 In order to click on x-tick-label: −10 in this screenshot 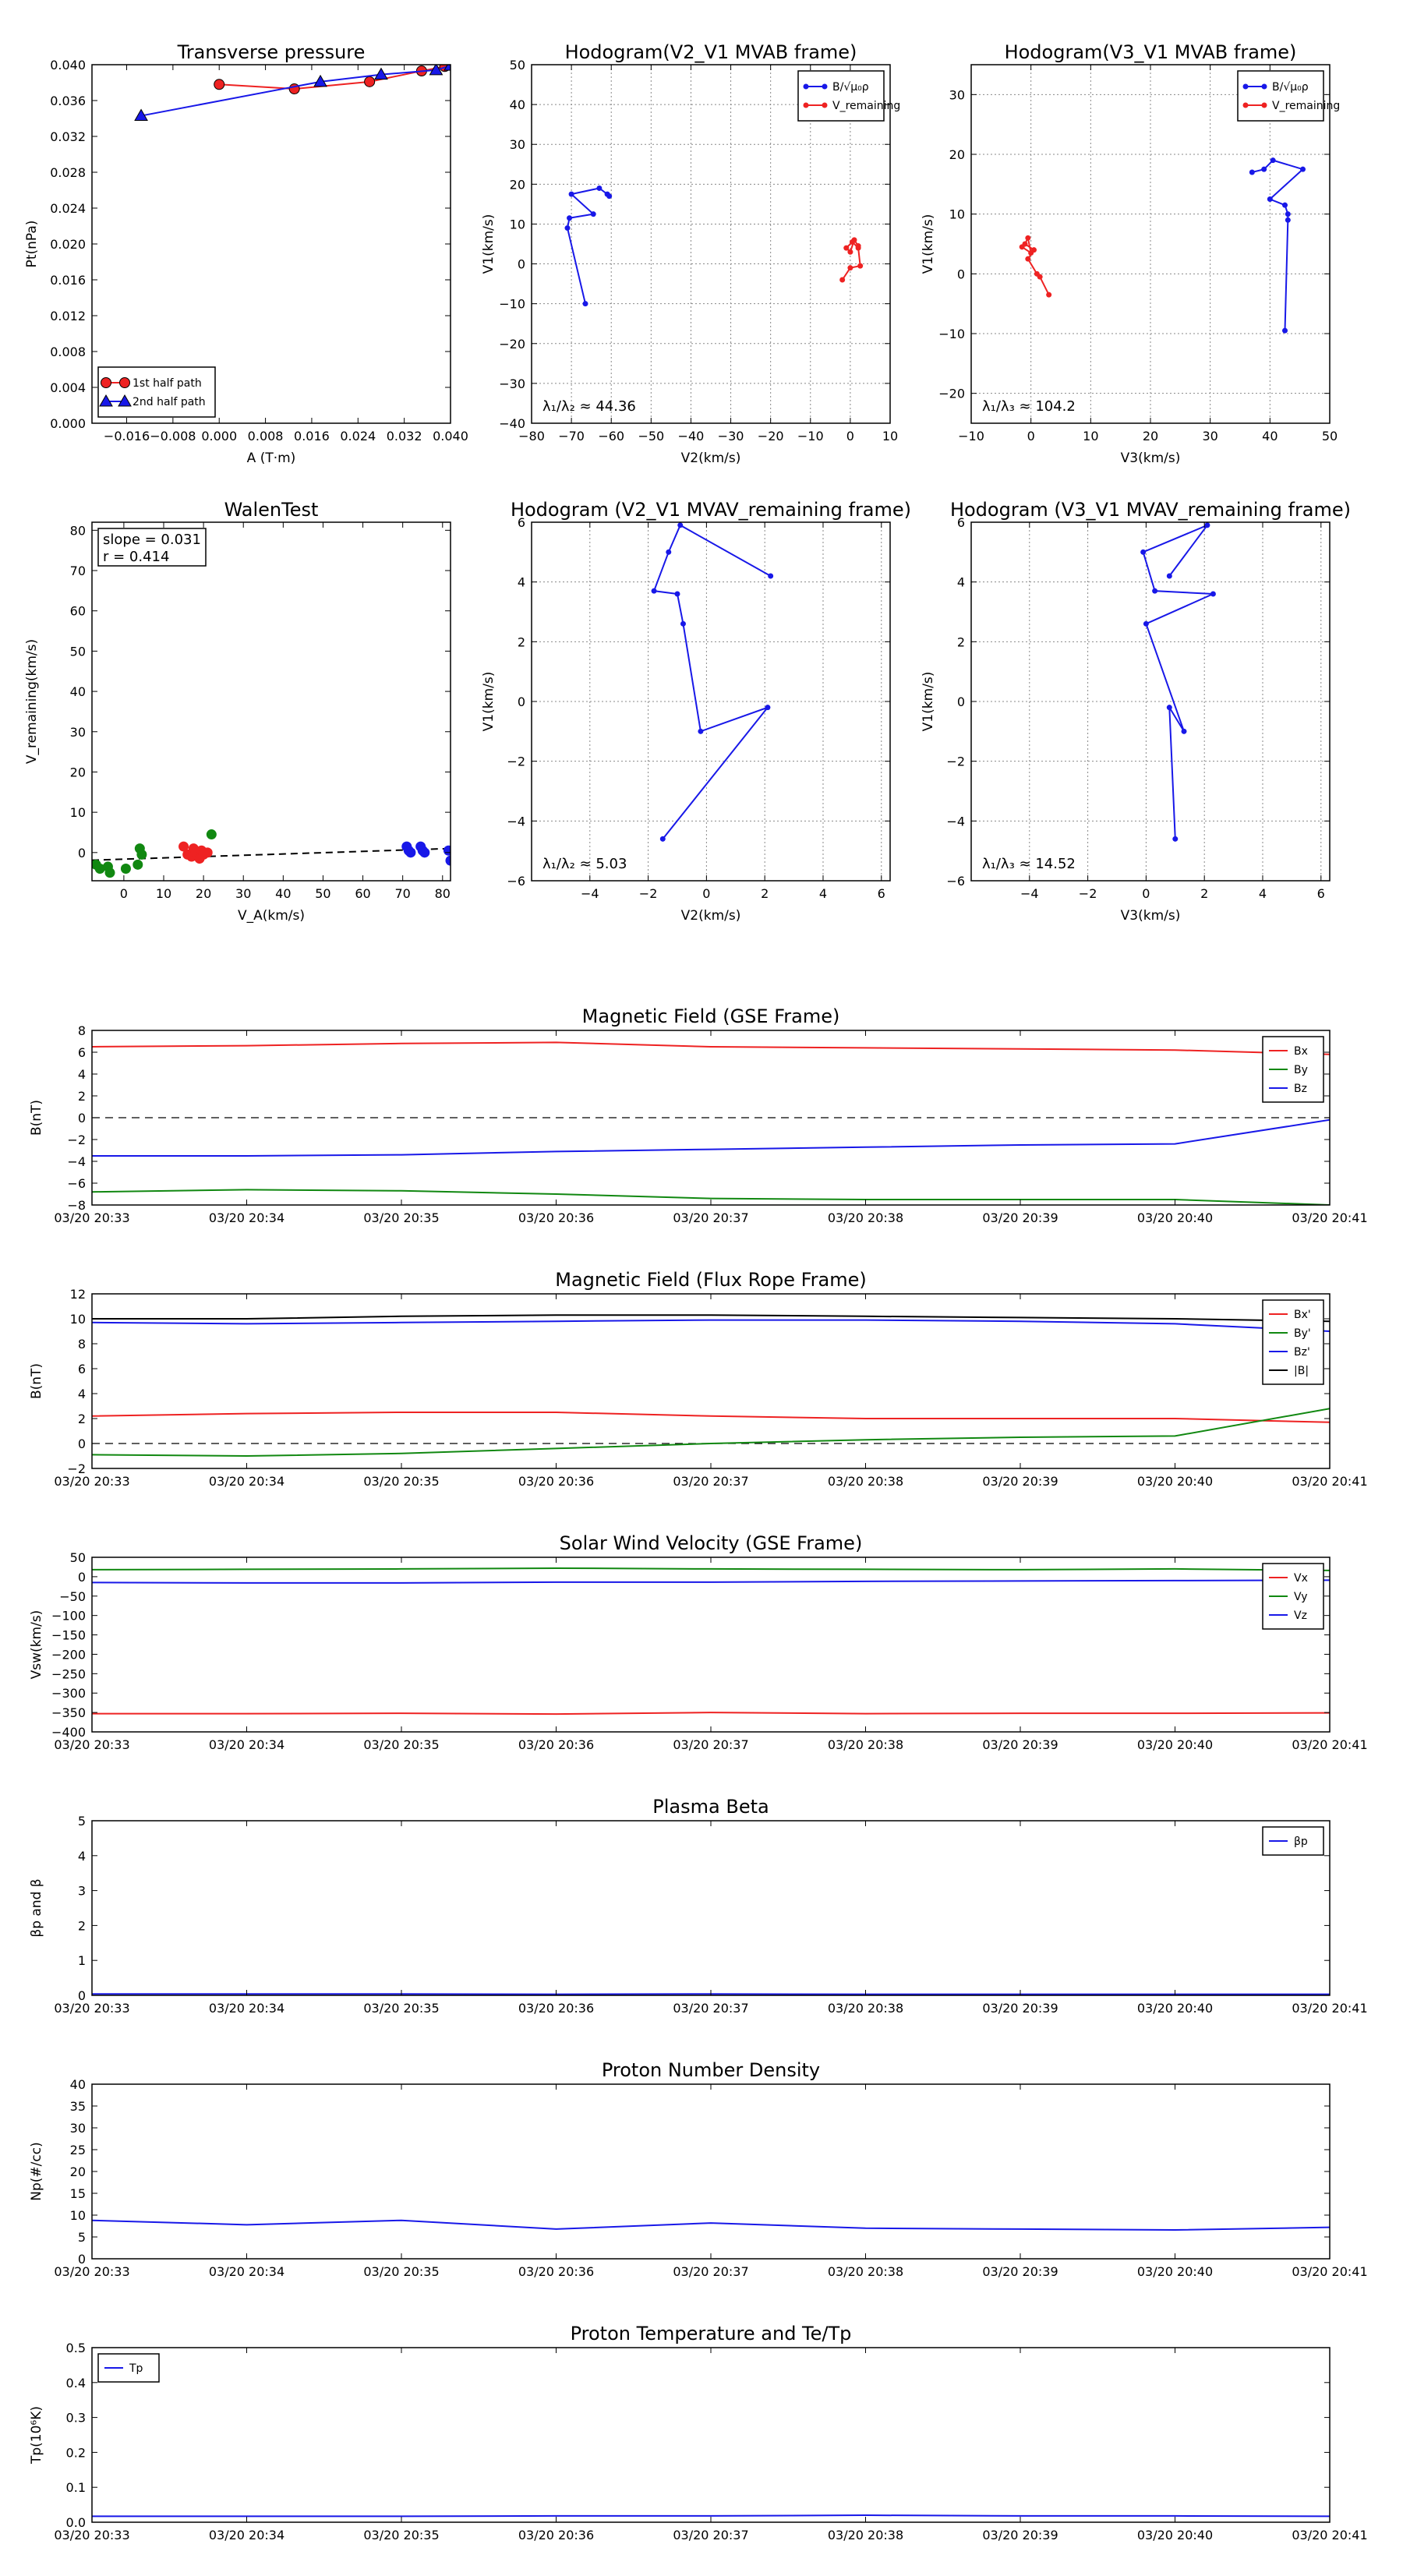, I will do `click(971, 436)`.